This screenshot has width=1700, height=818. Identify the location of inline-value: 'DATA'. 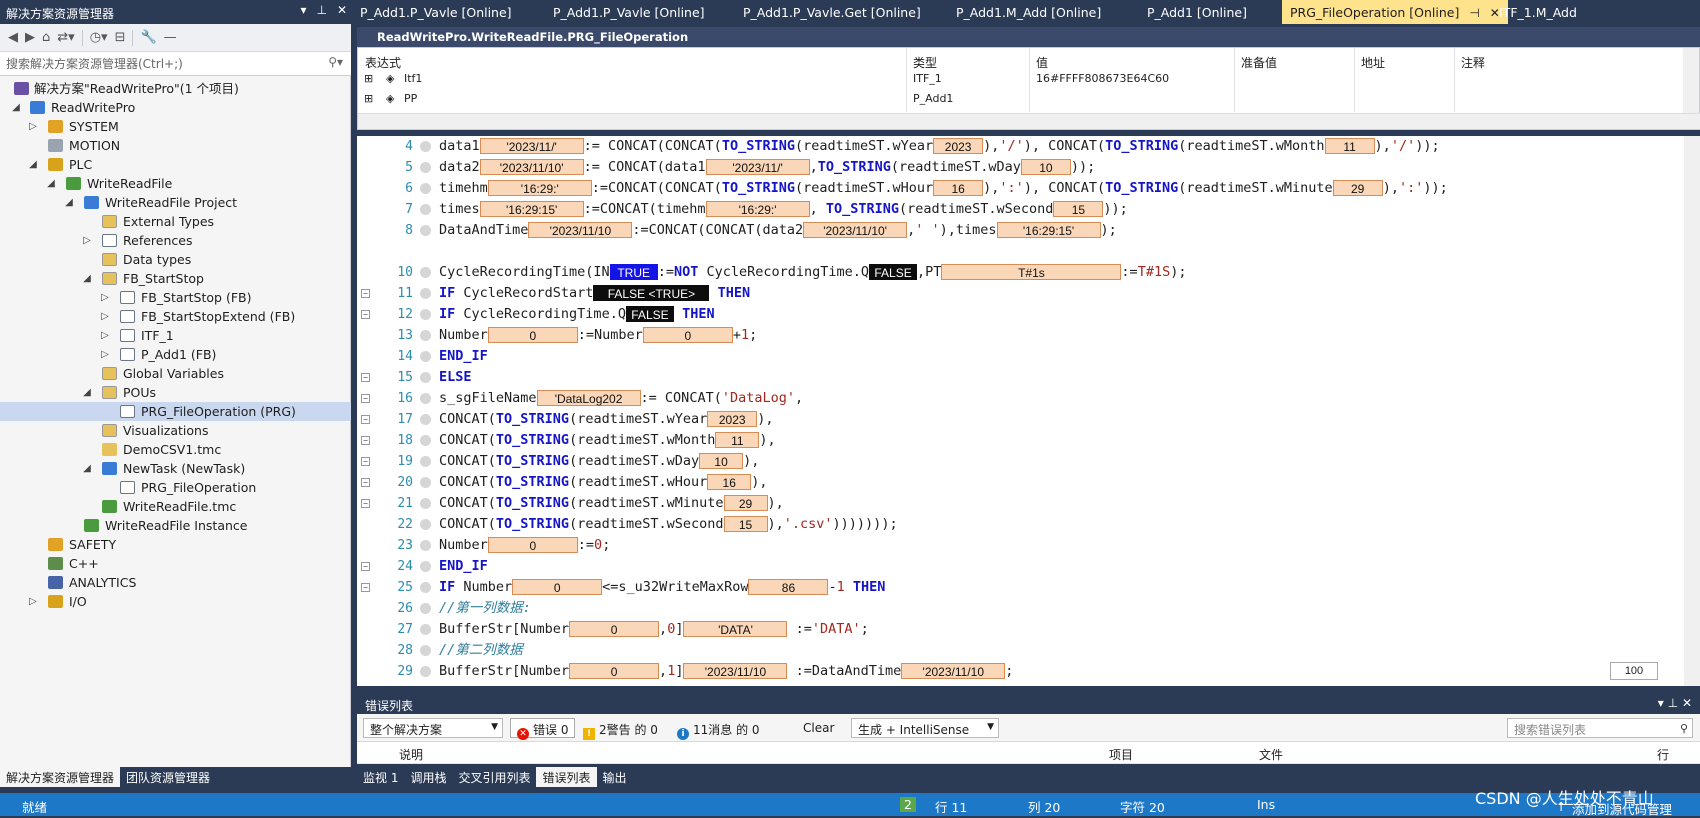
(735, 629).